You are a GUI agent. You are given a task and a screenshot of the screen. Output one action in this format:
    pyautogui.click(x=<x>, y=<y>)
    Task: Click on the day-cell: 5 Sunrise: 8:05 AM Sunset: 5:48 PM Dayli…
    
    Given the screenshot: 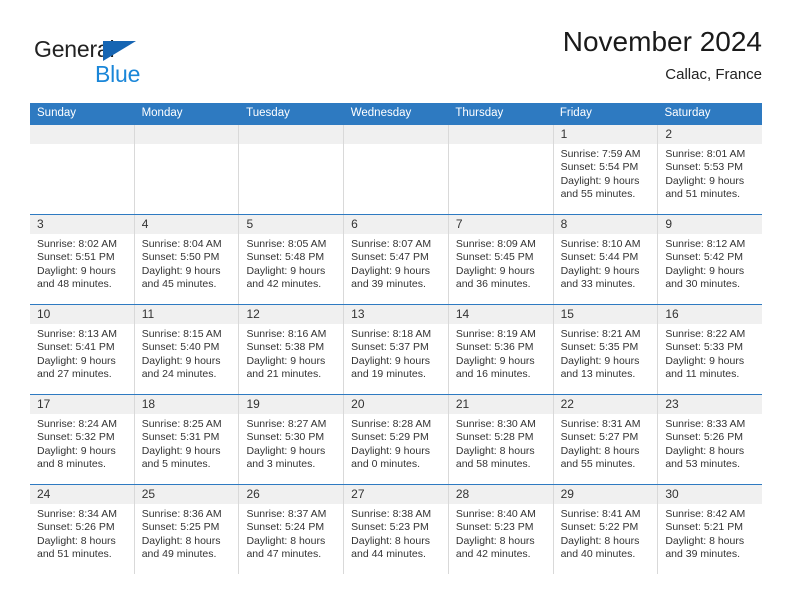 What is the action you would take?
    pyautogui.click(x=291, y=259)
    